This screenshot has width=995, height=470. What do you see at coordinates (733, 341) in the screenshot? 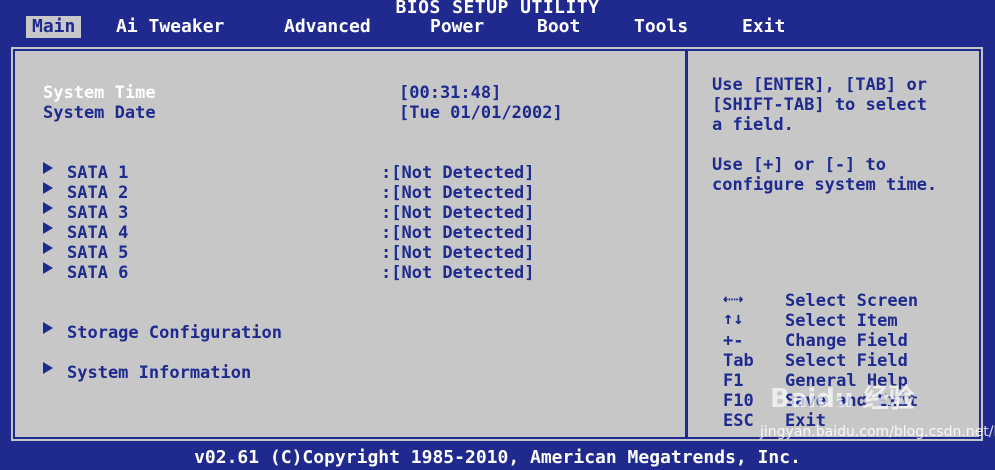
I see `key-plus-minus: +-` at bounding box center [733, 341].